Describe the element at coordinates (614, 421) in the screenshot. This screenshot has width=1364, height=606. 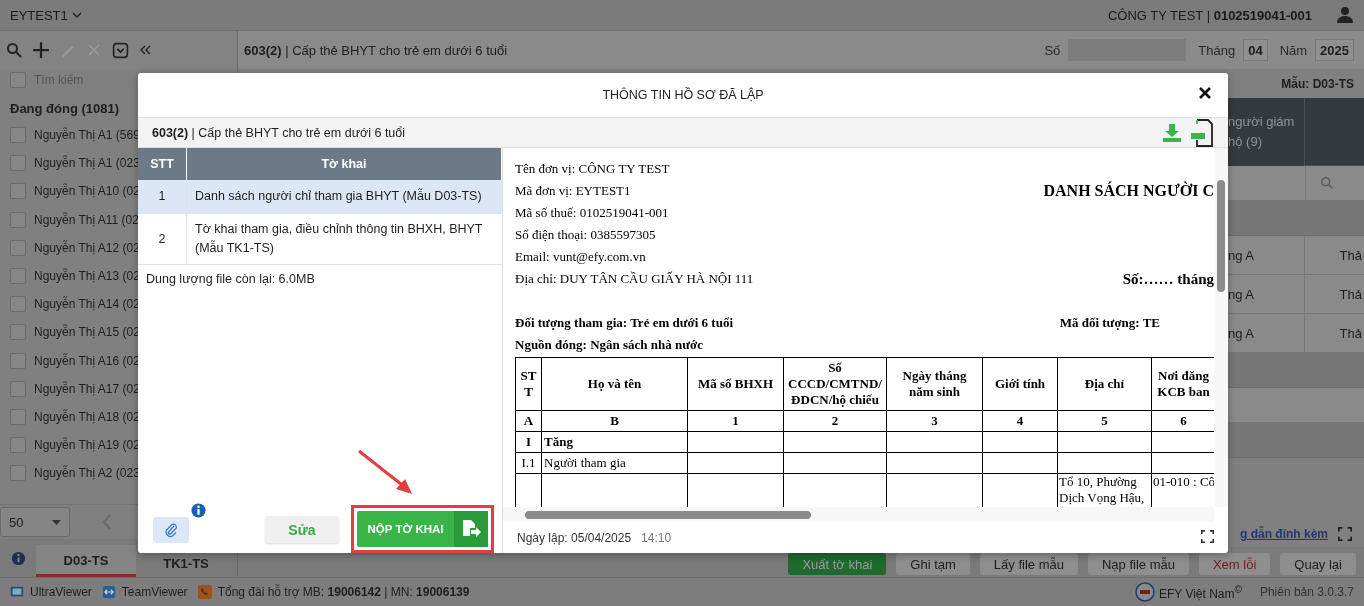
I see `table-cell: B` at that location.